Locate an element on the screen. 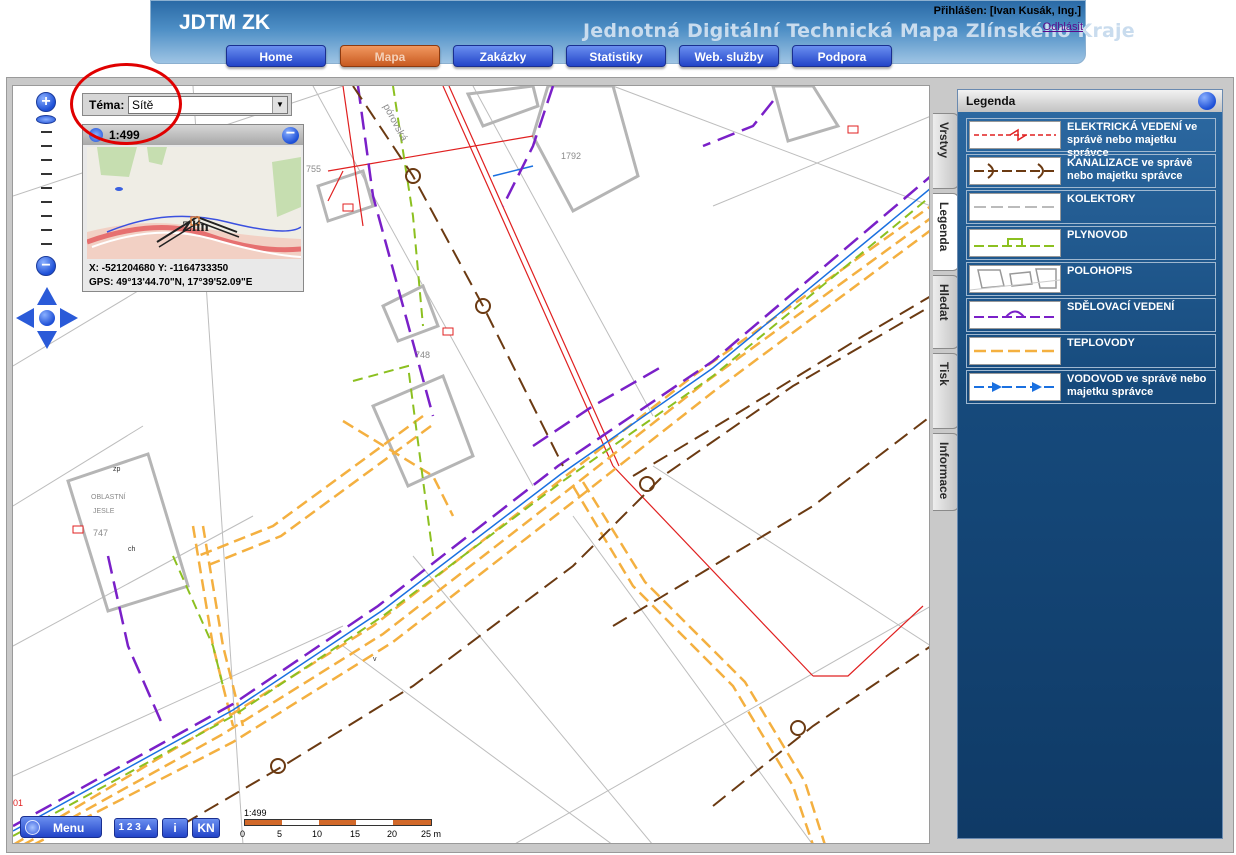 The height and width of the screenshot is (855, 1236). legend-item-label: VODOVOD ve správě nebo majetku správce is located at coordinates (1137, 385).